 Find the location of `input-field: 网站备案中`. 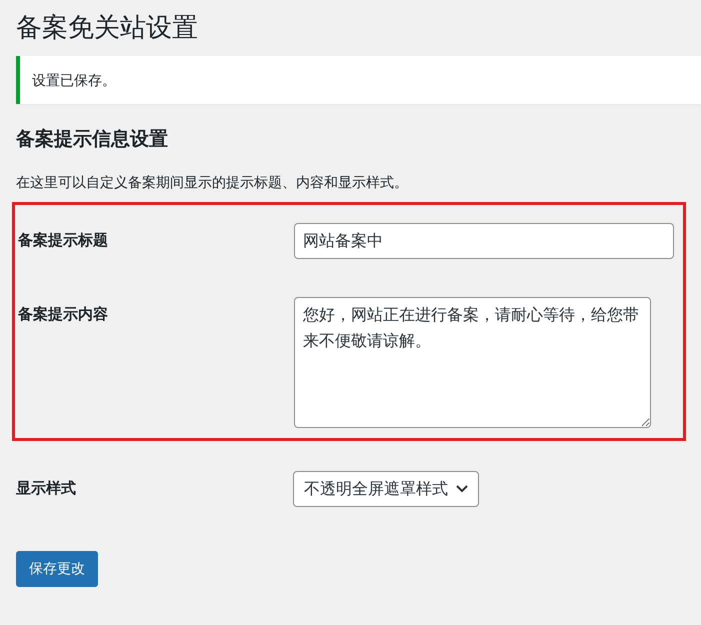

input-field: 网站备案中 is located at coordinates (484, 241).